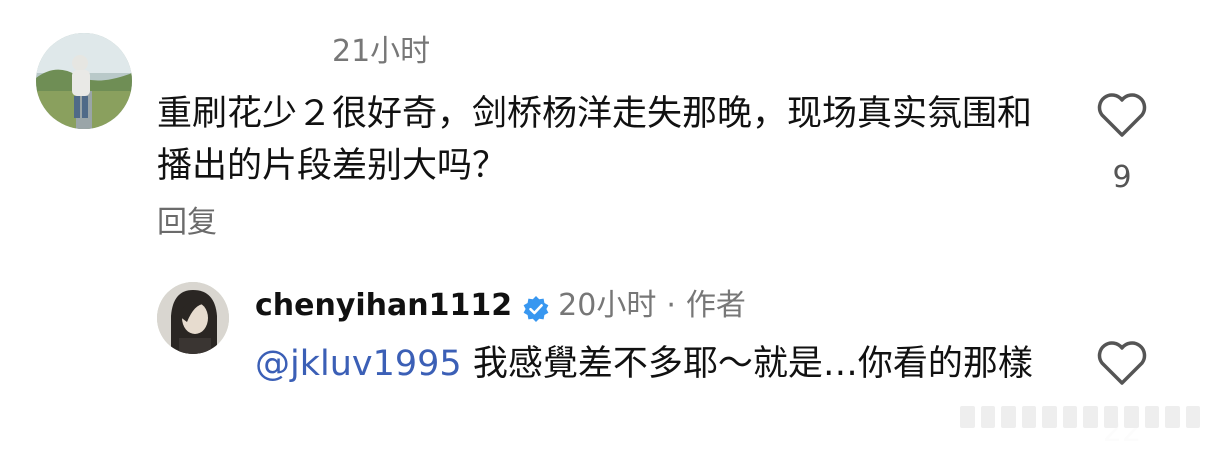 The width and height of the screenshot is (1206, 452). I want to click on verified-badge-icon, so click(536, 307).